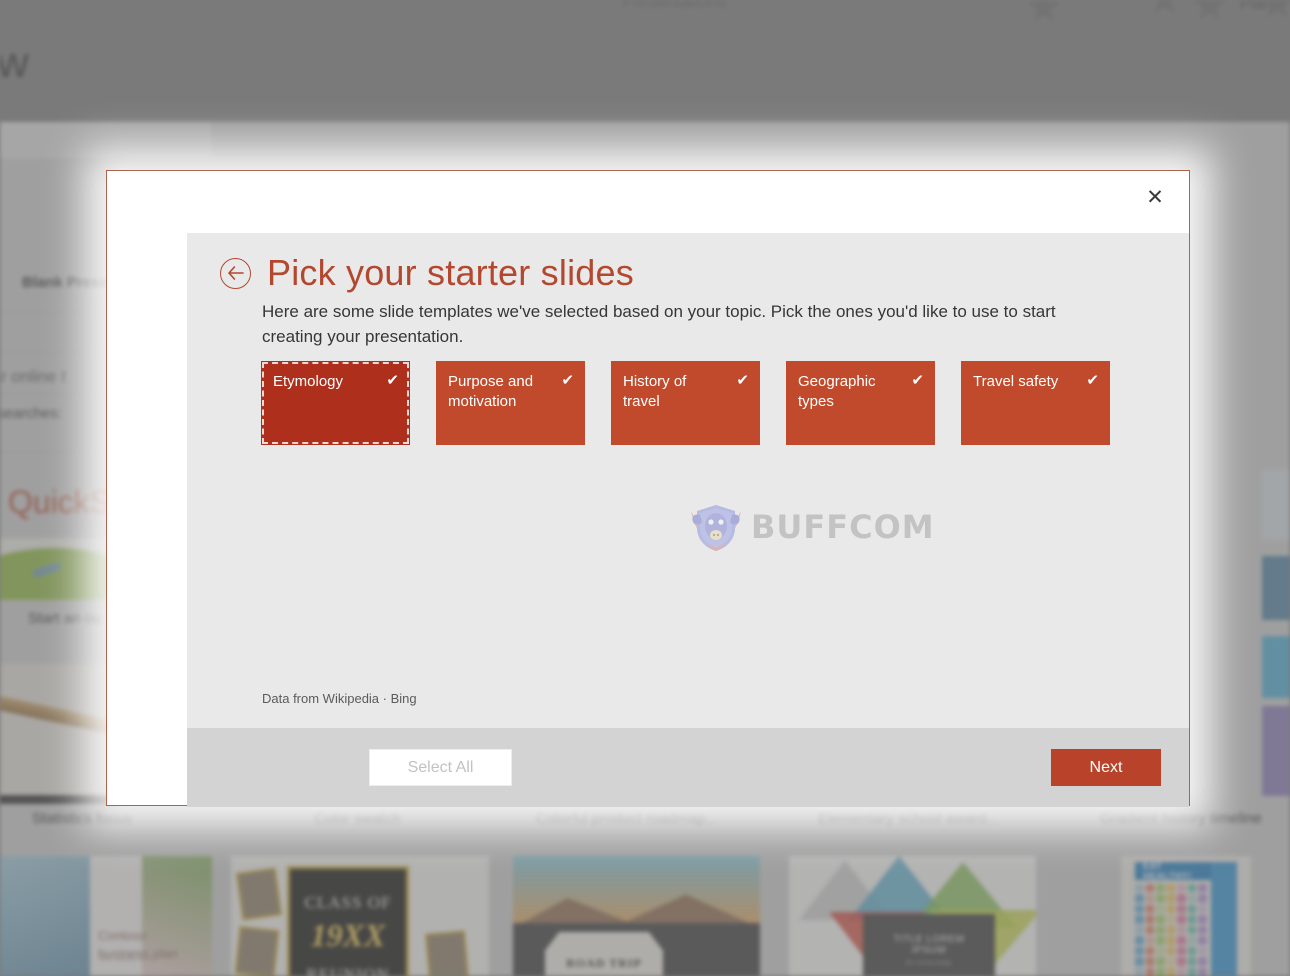 The height and width of the screenshot is (976, 1290). What do you see at coordinates (235, 273) in the screenshot?
I see `back-arrow-icon` at bounding box center [235, 273].